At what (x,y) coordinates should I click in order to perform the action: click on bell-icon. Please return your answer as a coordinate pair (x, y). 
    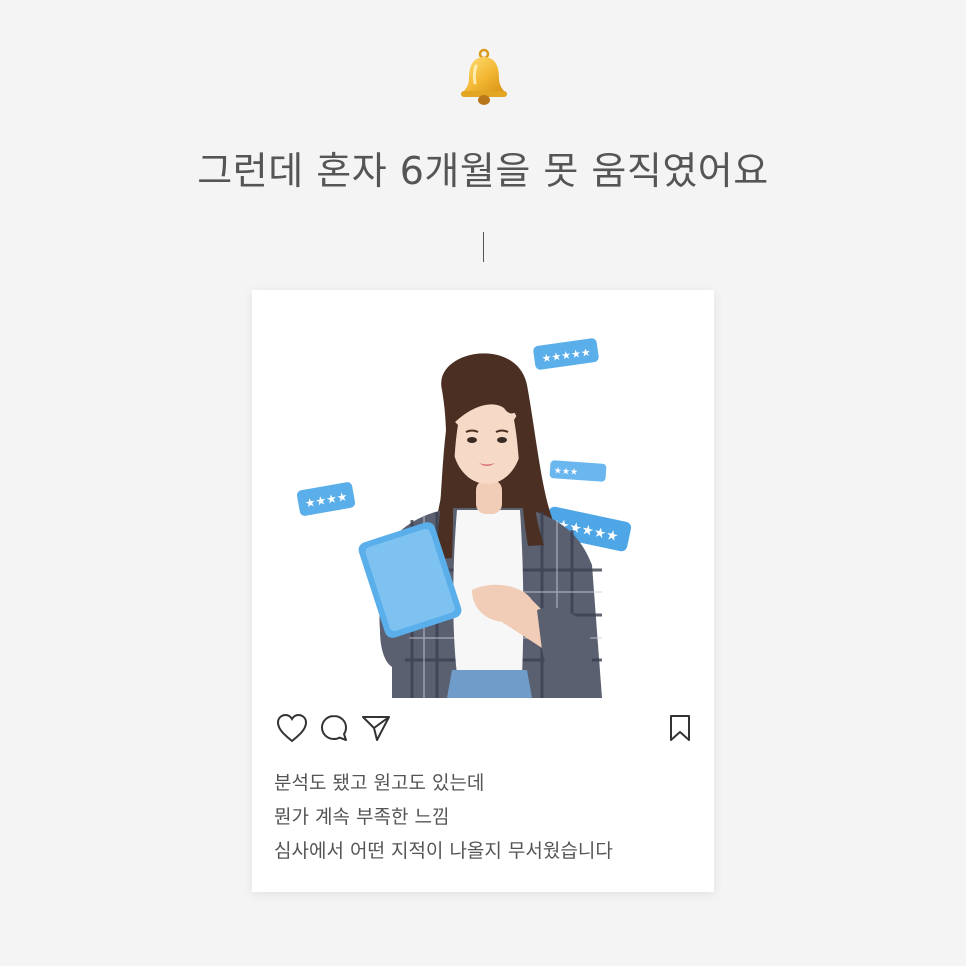
    Looking at the image, I should click on (484, 77).